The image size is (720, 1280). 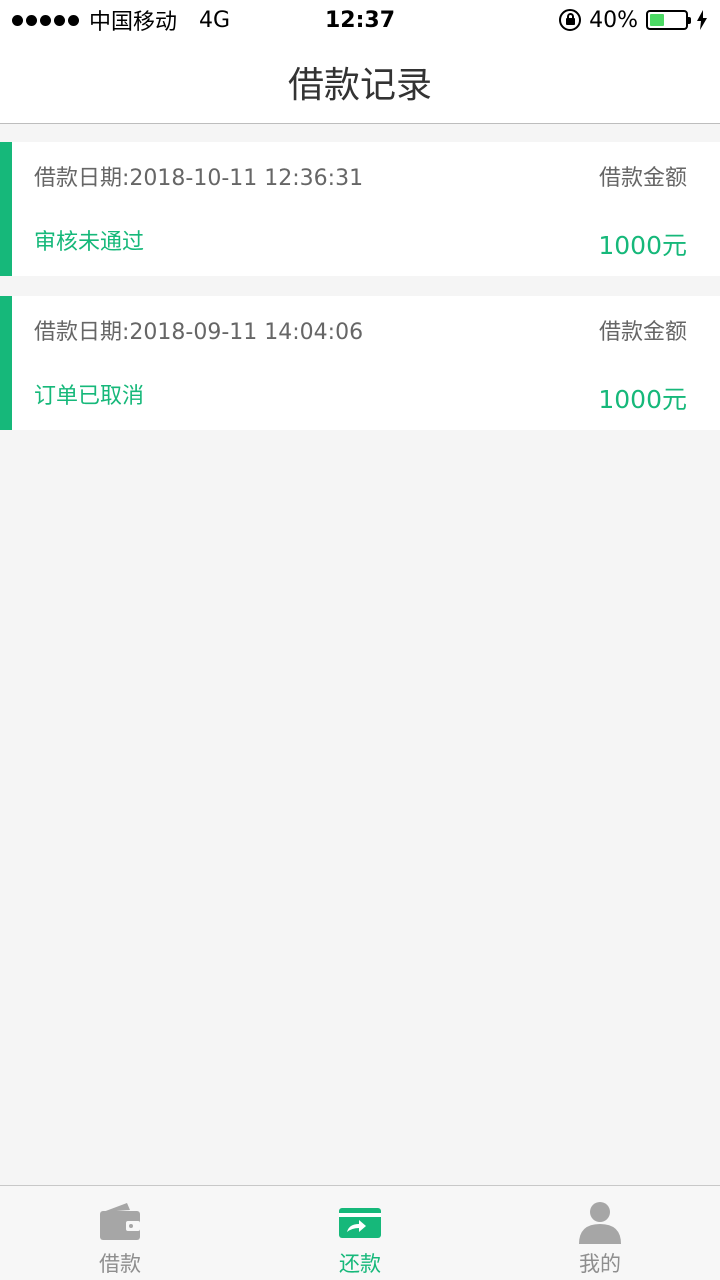 I want to click on battery-icon, so click(x=668, y=20).